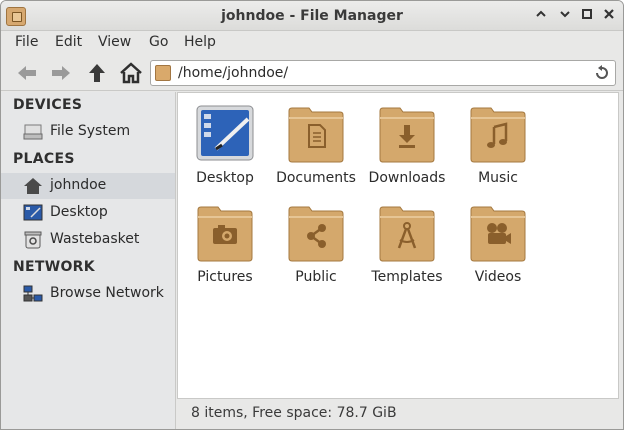  Describe the element at coordinates (33, 132) in the screenshot. I see `drive-icon` at that location.